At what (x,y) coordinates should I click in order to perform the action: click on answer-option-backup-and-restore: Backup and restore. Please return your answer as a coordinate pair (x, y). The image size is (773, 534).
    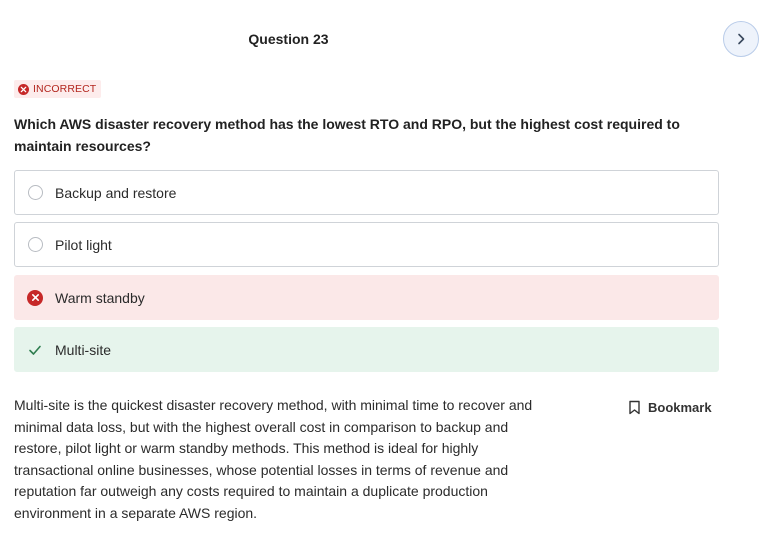
    Looking at the image, I should click on (366, 192).